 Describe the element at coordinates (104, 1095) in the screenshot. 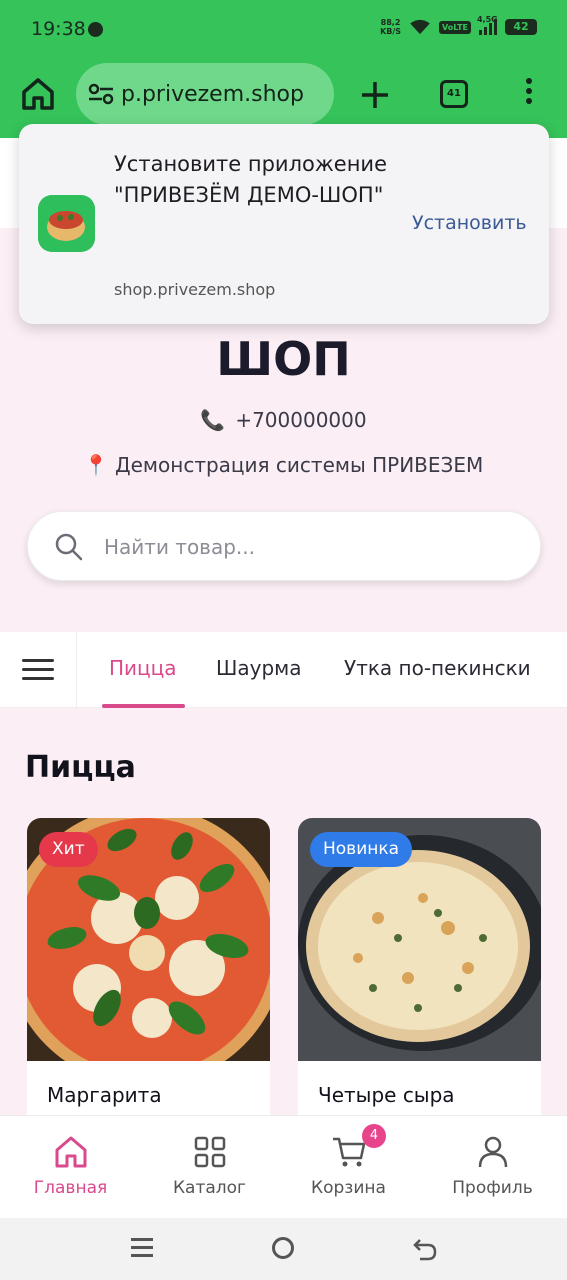

I see `product-name: Маргарита` at that location.